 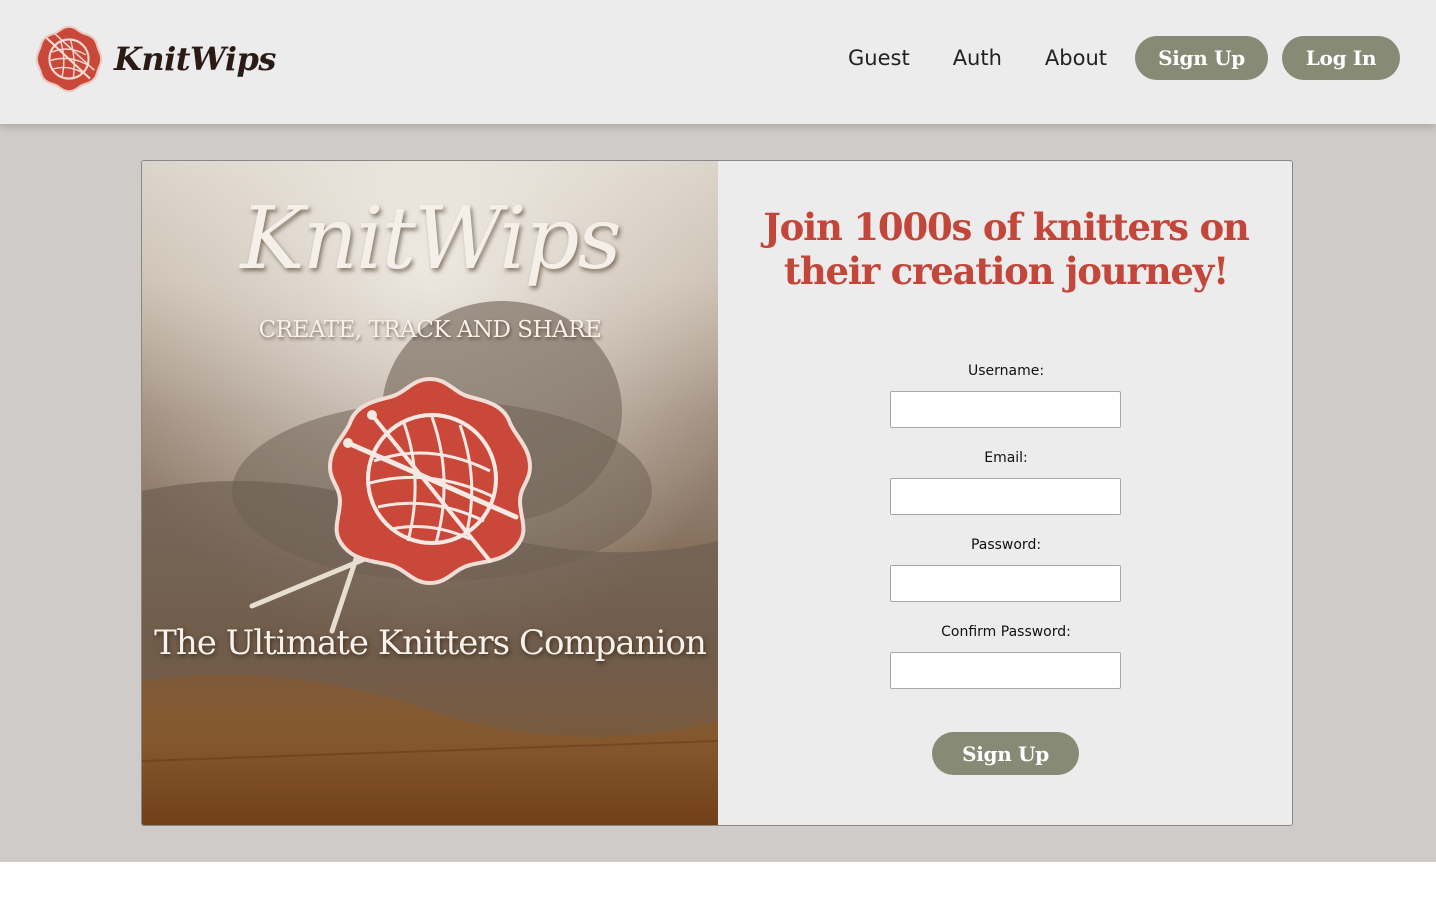 I want to click on yarn-ball-logo-icon, so click(x=69, y=59).